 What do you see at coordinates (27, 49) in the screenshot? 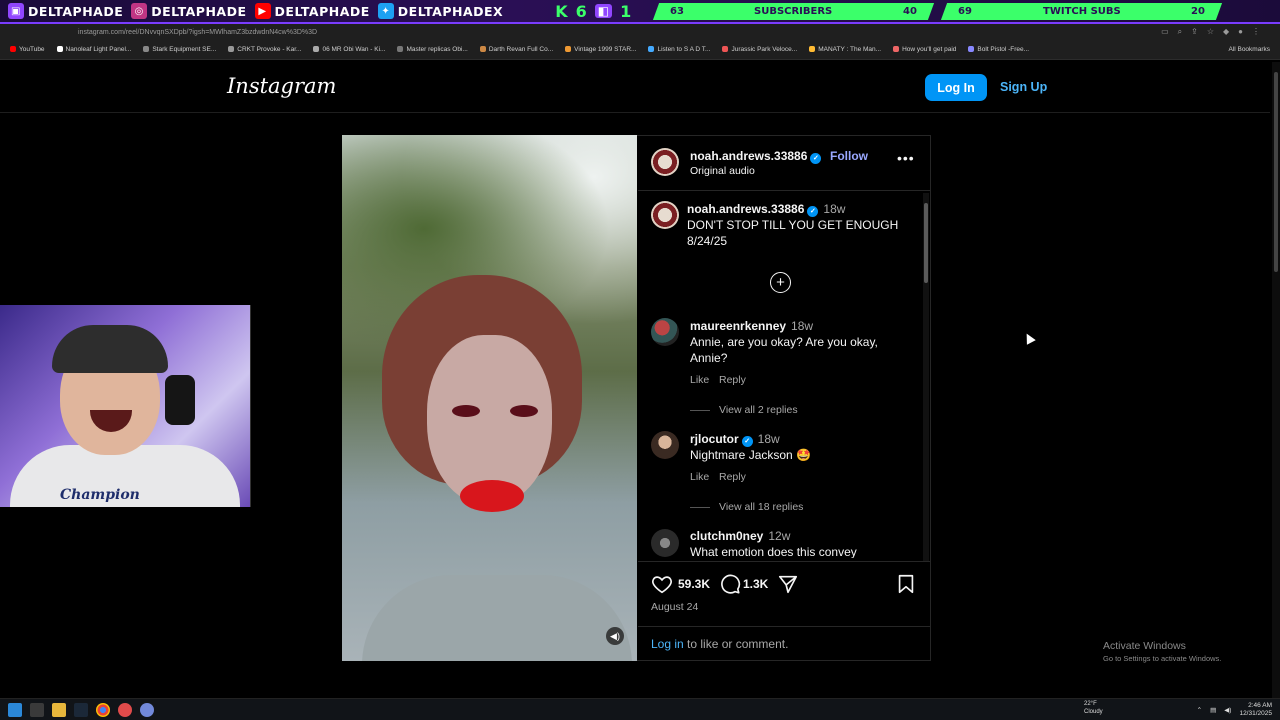
I see `bookmark-item: YouTube` at bounding box center [27, 49].